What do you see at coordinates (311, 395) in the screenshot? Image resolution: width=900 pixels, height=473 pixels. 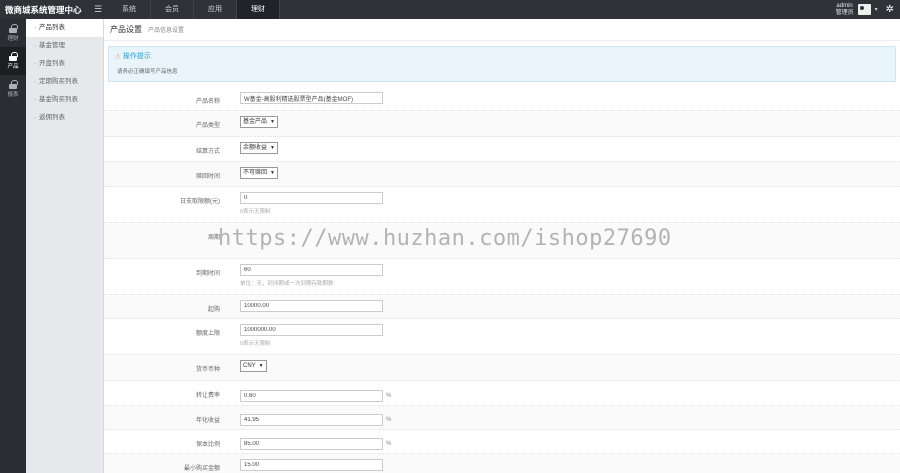 I see `fee-rate-input` at bounding box center [311, 395].